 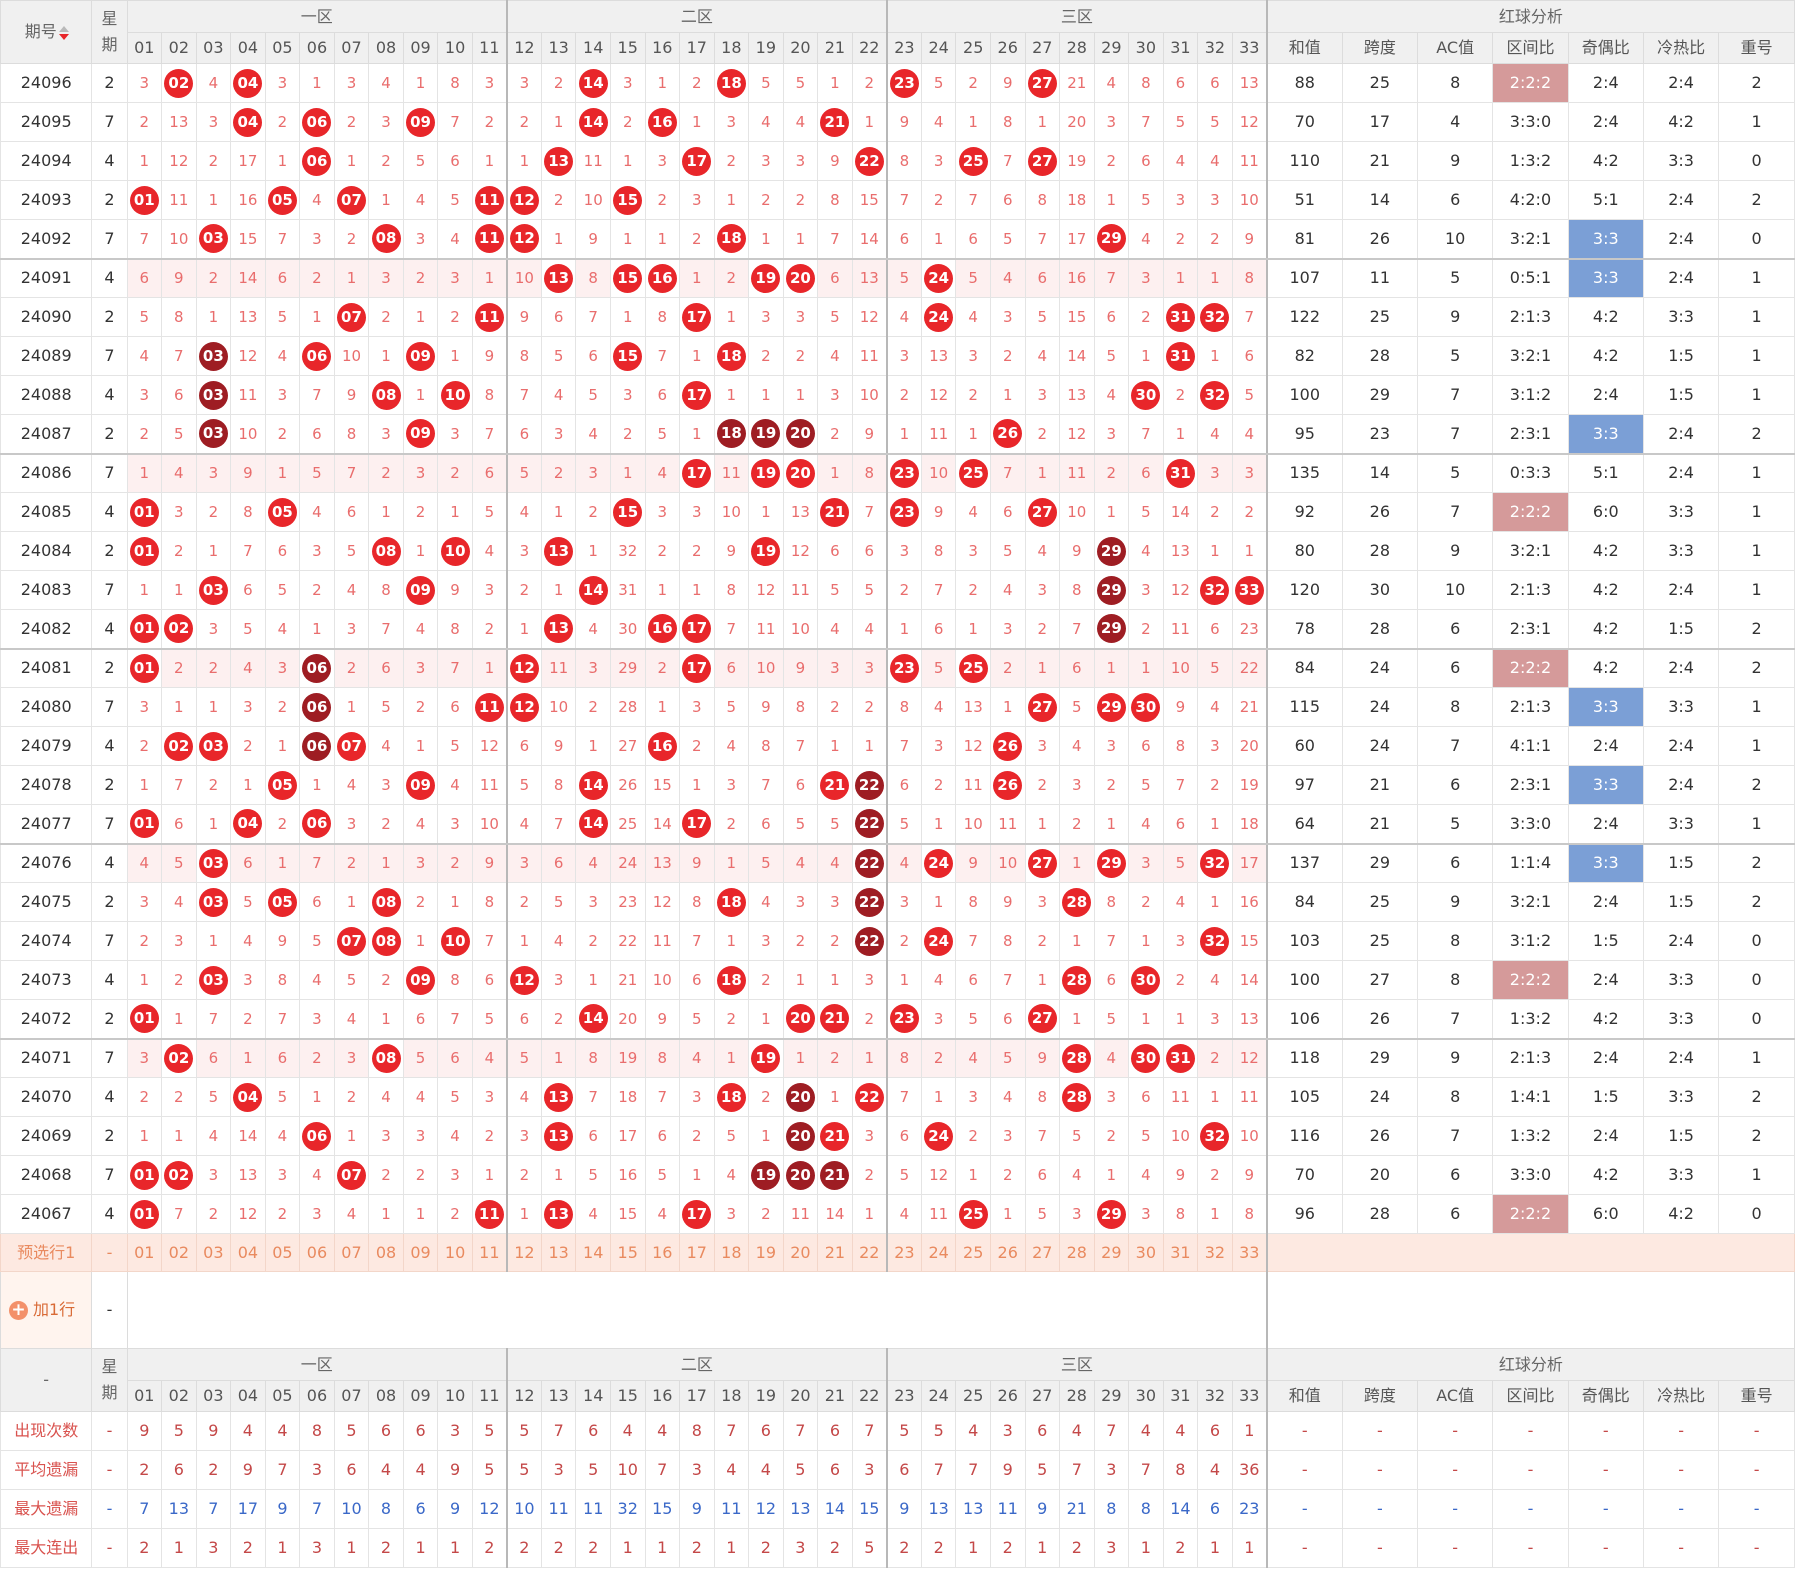 I want to click on preselect-number-18: 18, so click(x=731, y=1252).